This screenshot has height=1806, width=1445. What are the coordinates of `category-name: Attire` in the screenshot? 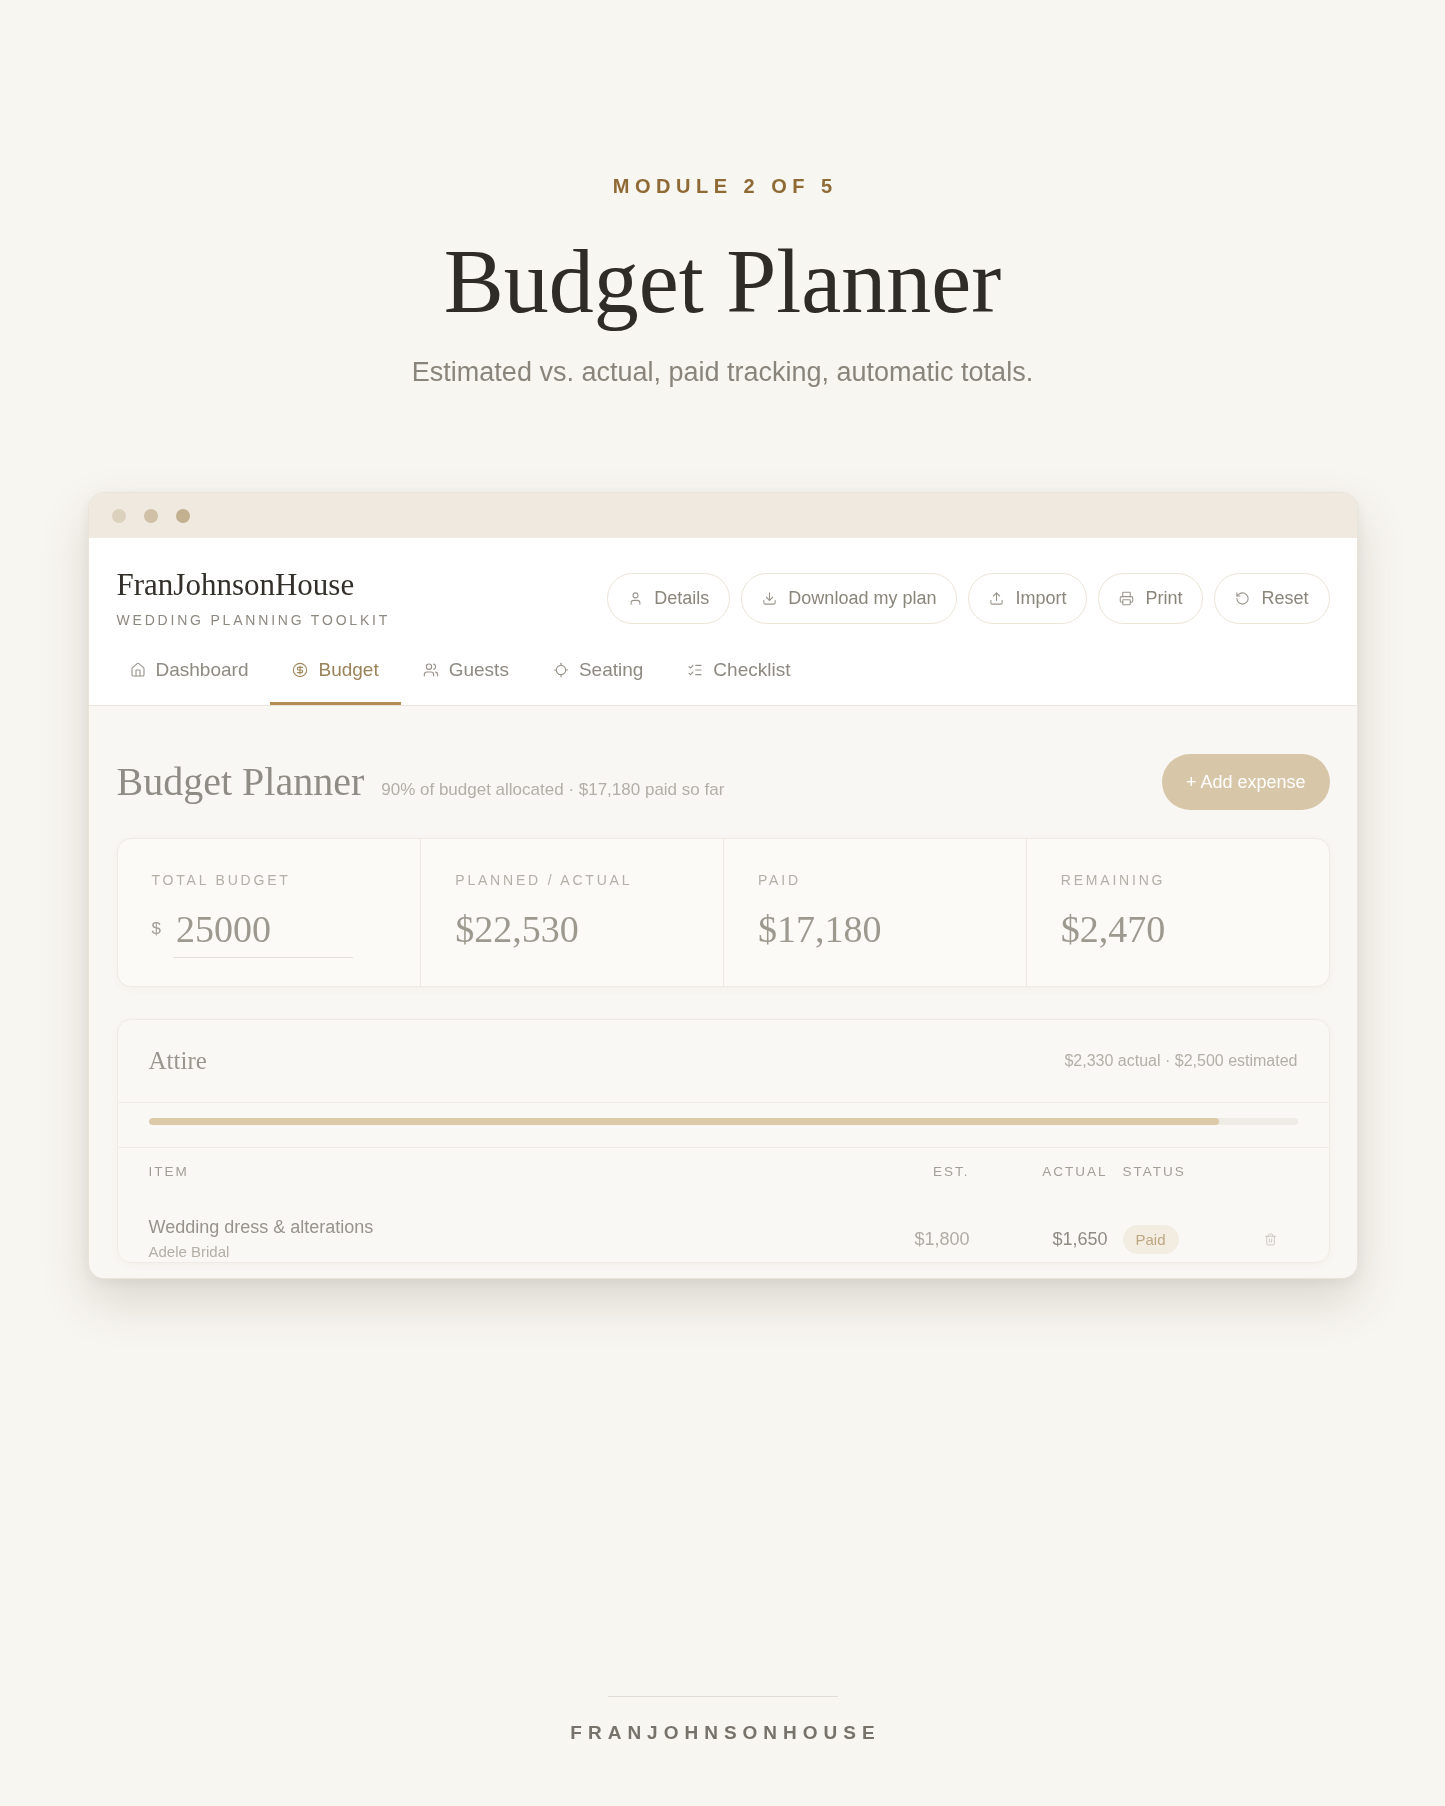 It's located at (177, 1061).